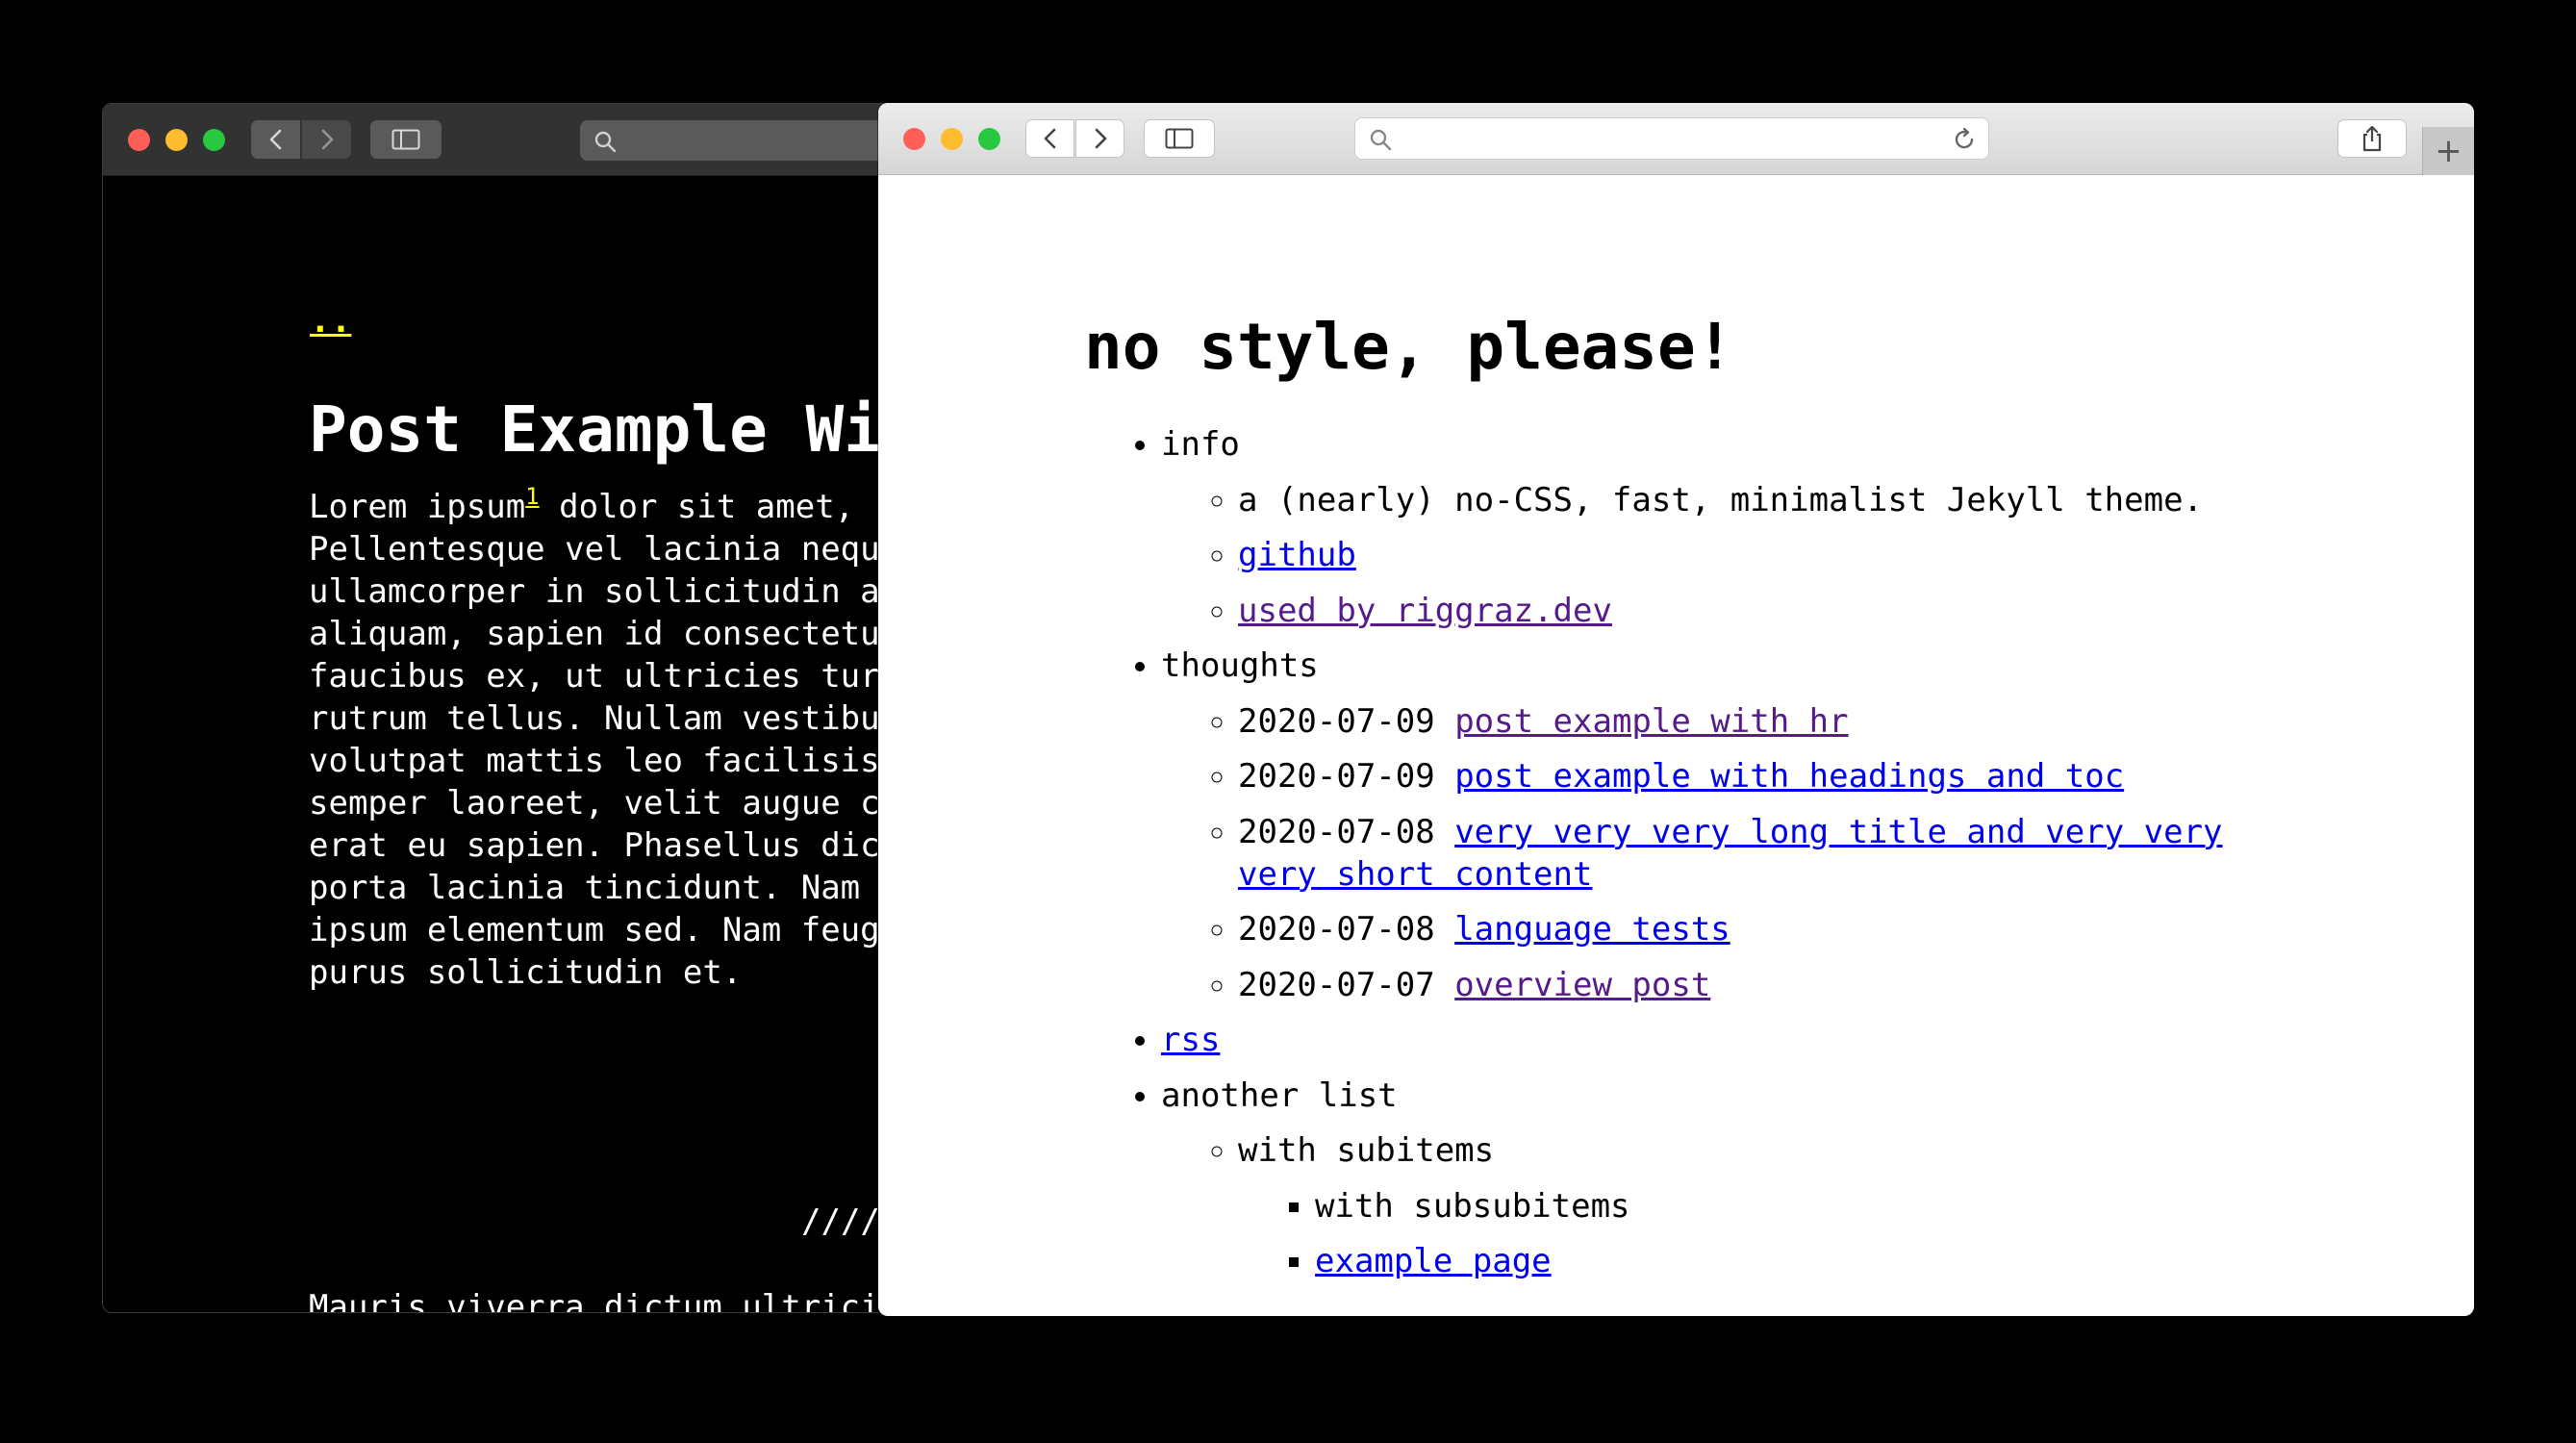 The width and height of the screenshot is (2576, 1443). Describe the element at coordinates (1582, 985) in the screenshot. I see `post-link: overview post` at that location.